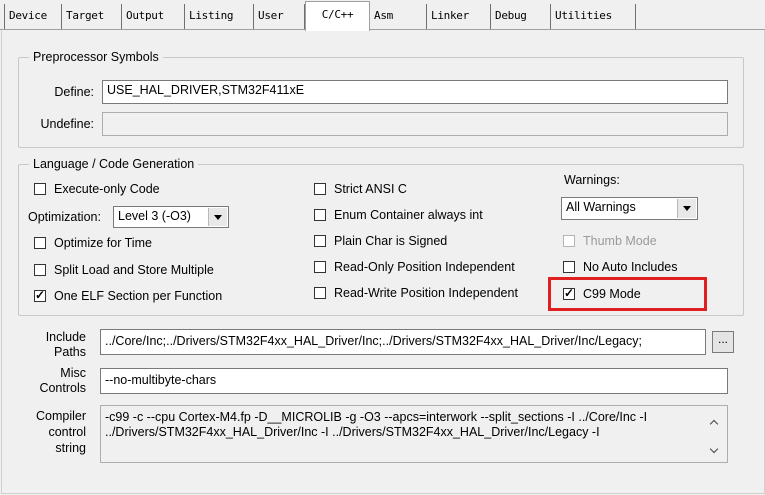  I want to click on c99-mode-highlight-box, so click(627, 294).